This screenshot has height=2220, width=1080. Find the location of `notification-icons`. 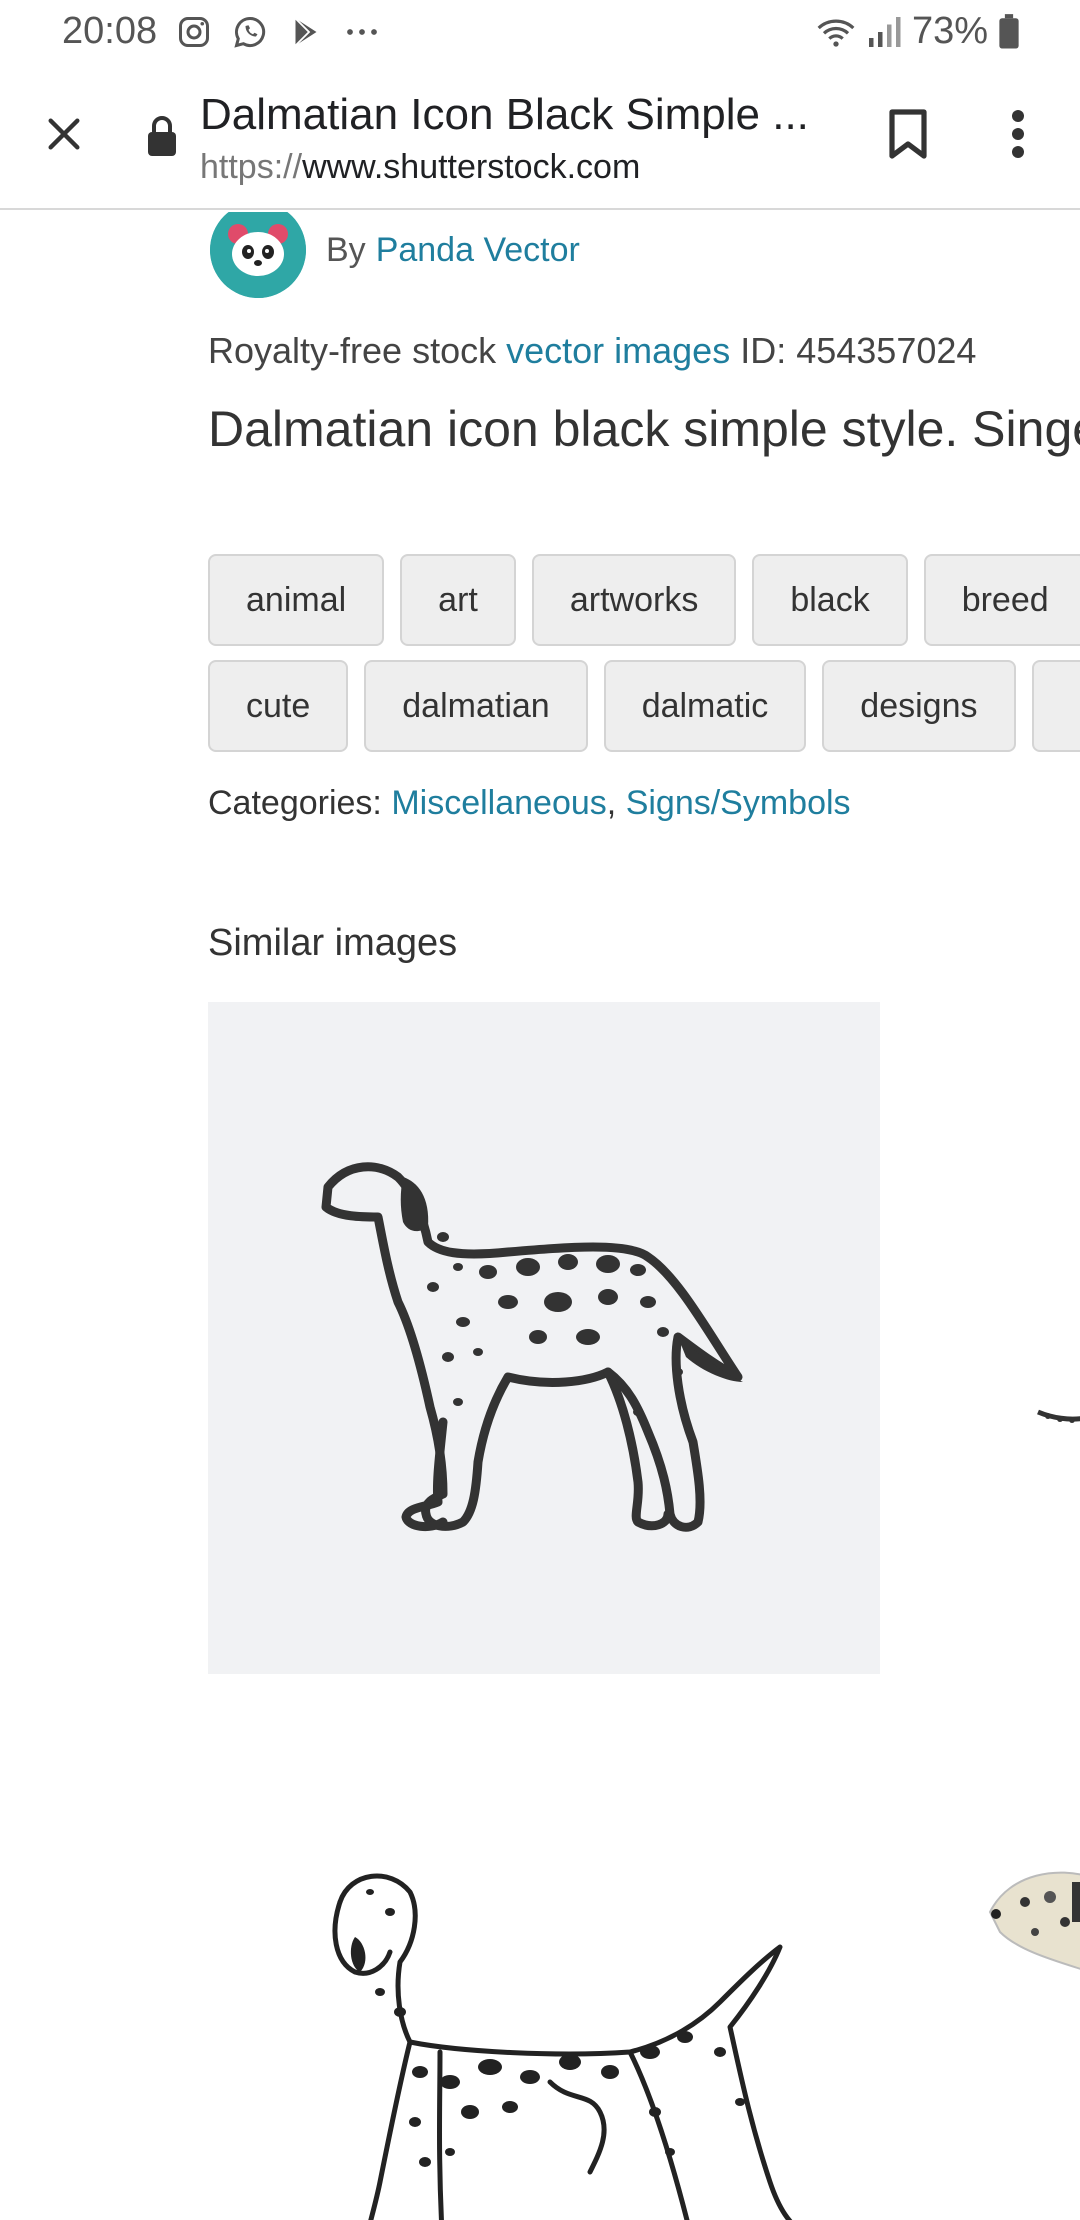

notification-icons is located at coordinates (278, 32).